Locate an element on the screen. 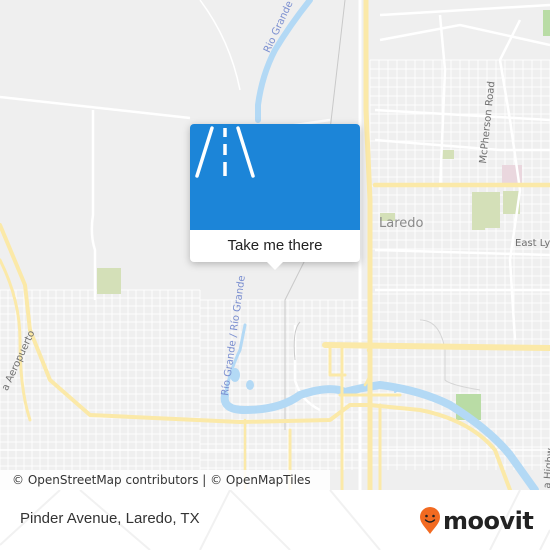 This screenshot has width=550, height=550. interstate-crossing is located at coordinates (436, 346).